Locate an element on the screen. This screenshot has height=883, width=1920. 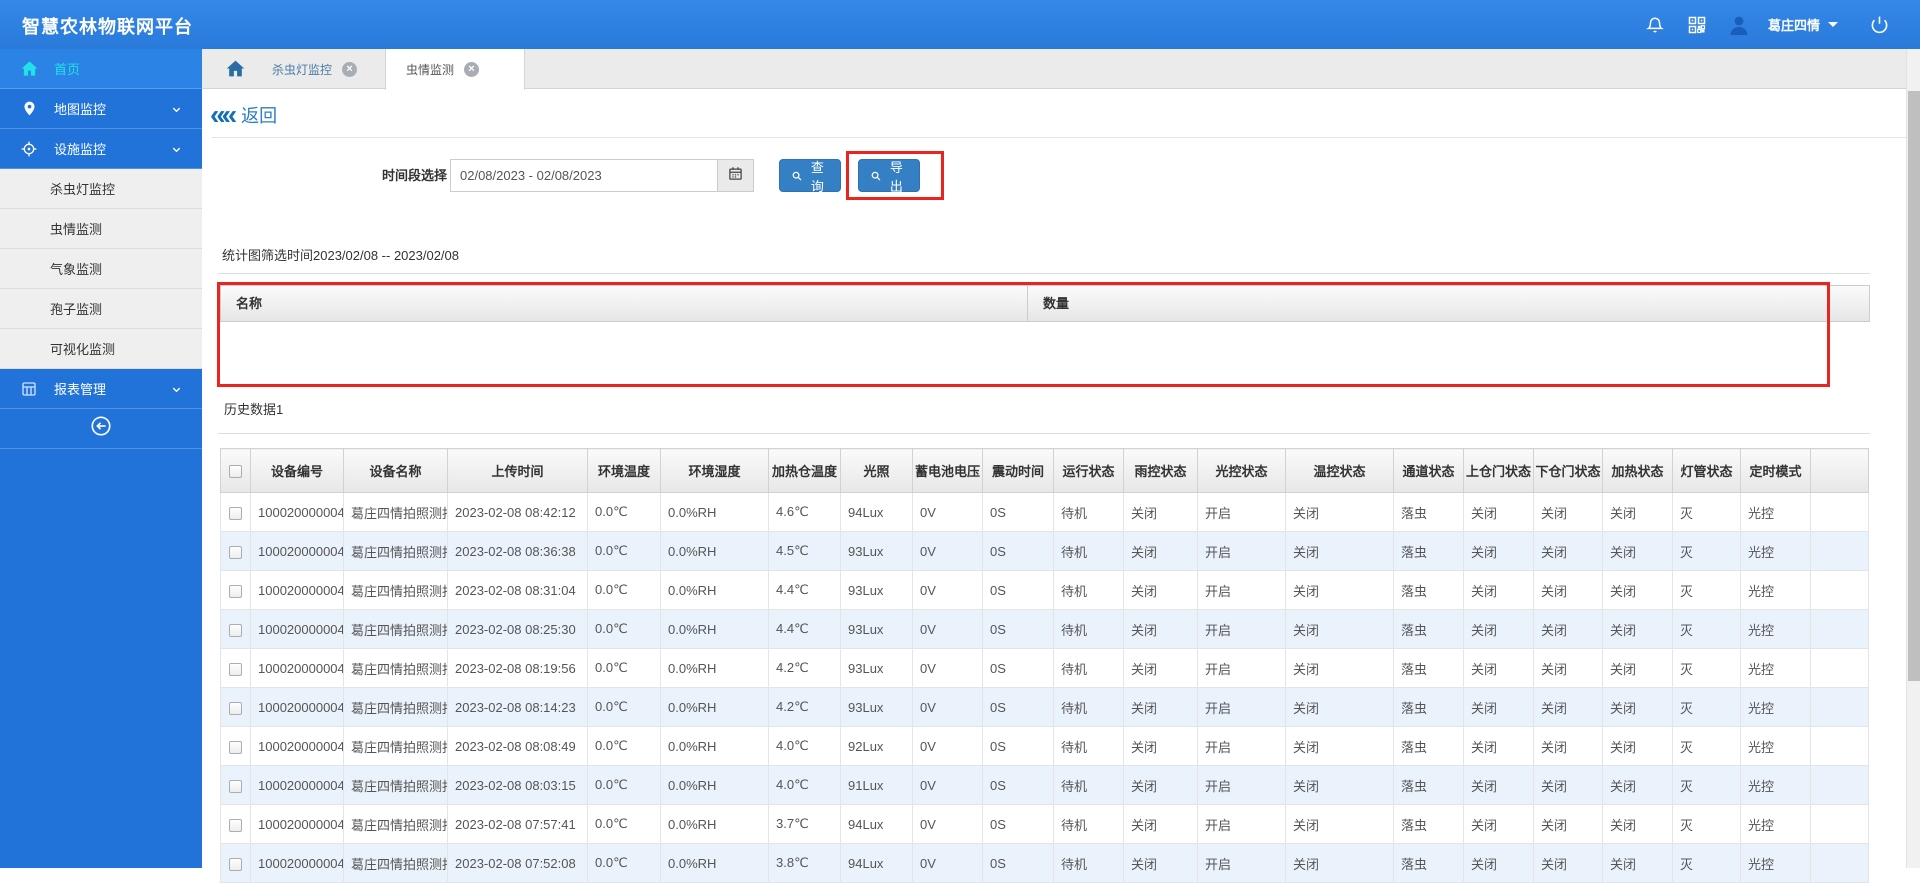
sidebar-collapse-button is located at coordinates (101, 429).